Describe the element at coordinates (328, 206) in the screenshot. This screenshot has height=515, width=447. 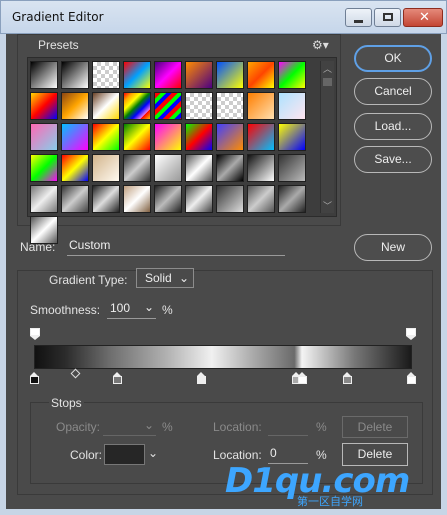
I see `scroll-down-icon: ﹀` at that location.